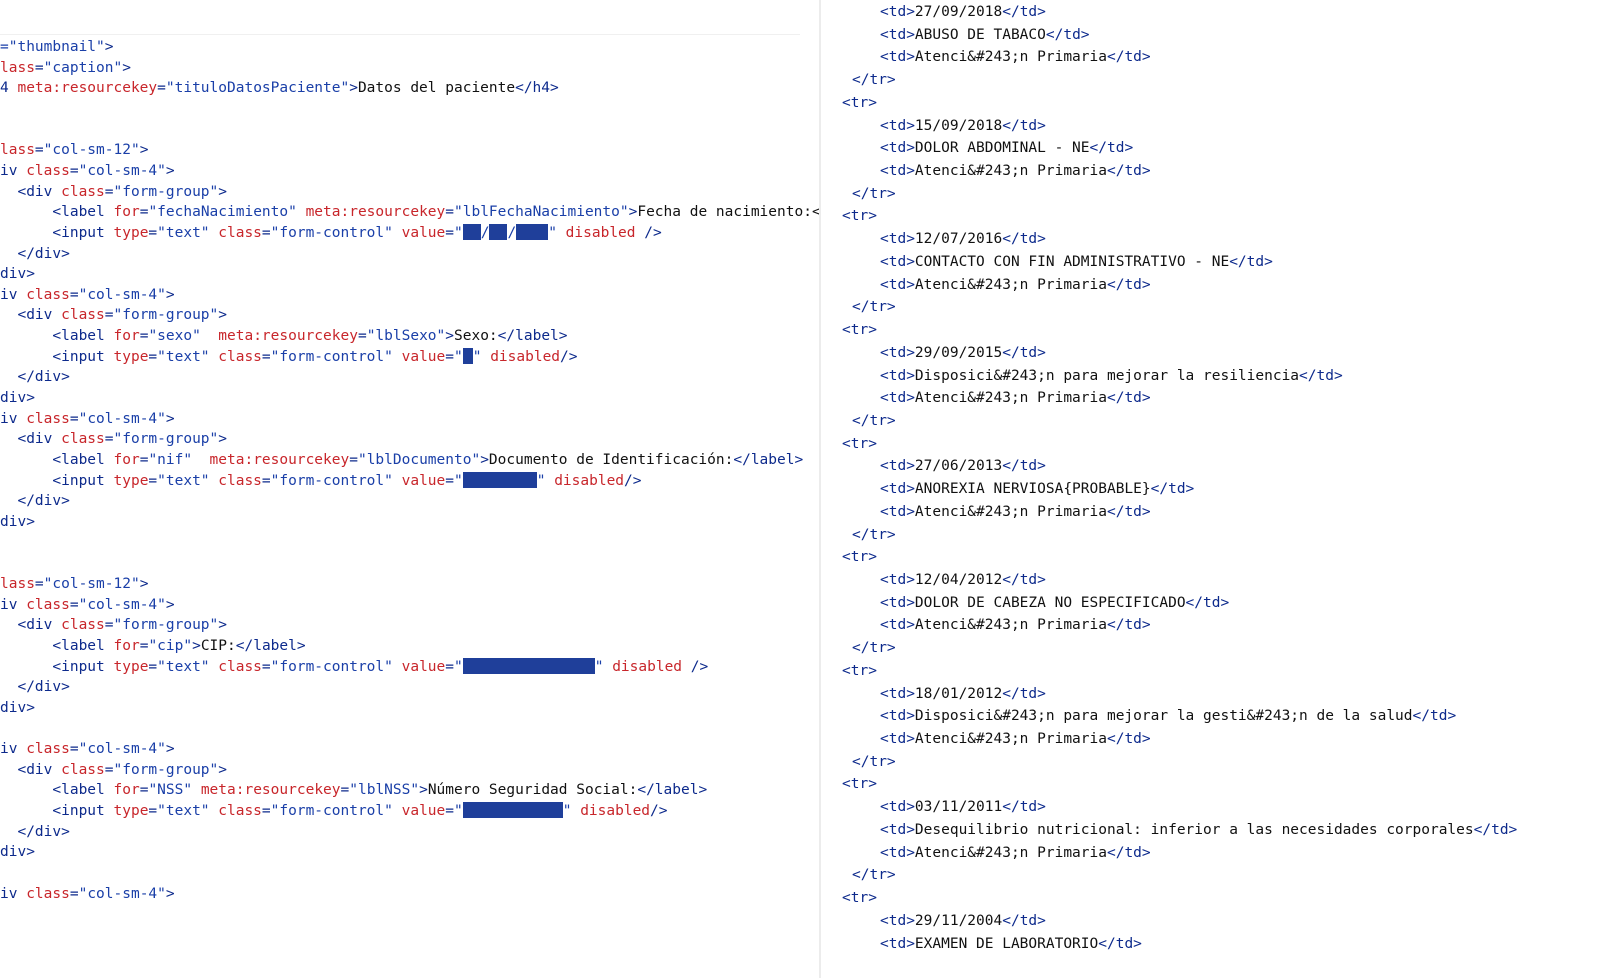  I want to click on record-date: 03/11/2011, so click(958, 807).